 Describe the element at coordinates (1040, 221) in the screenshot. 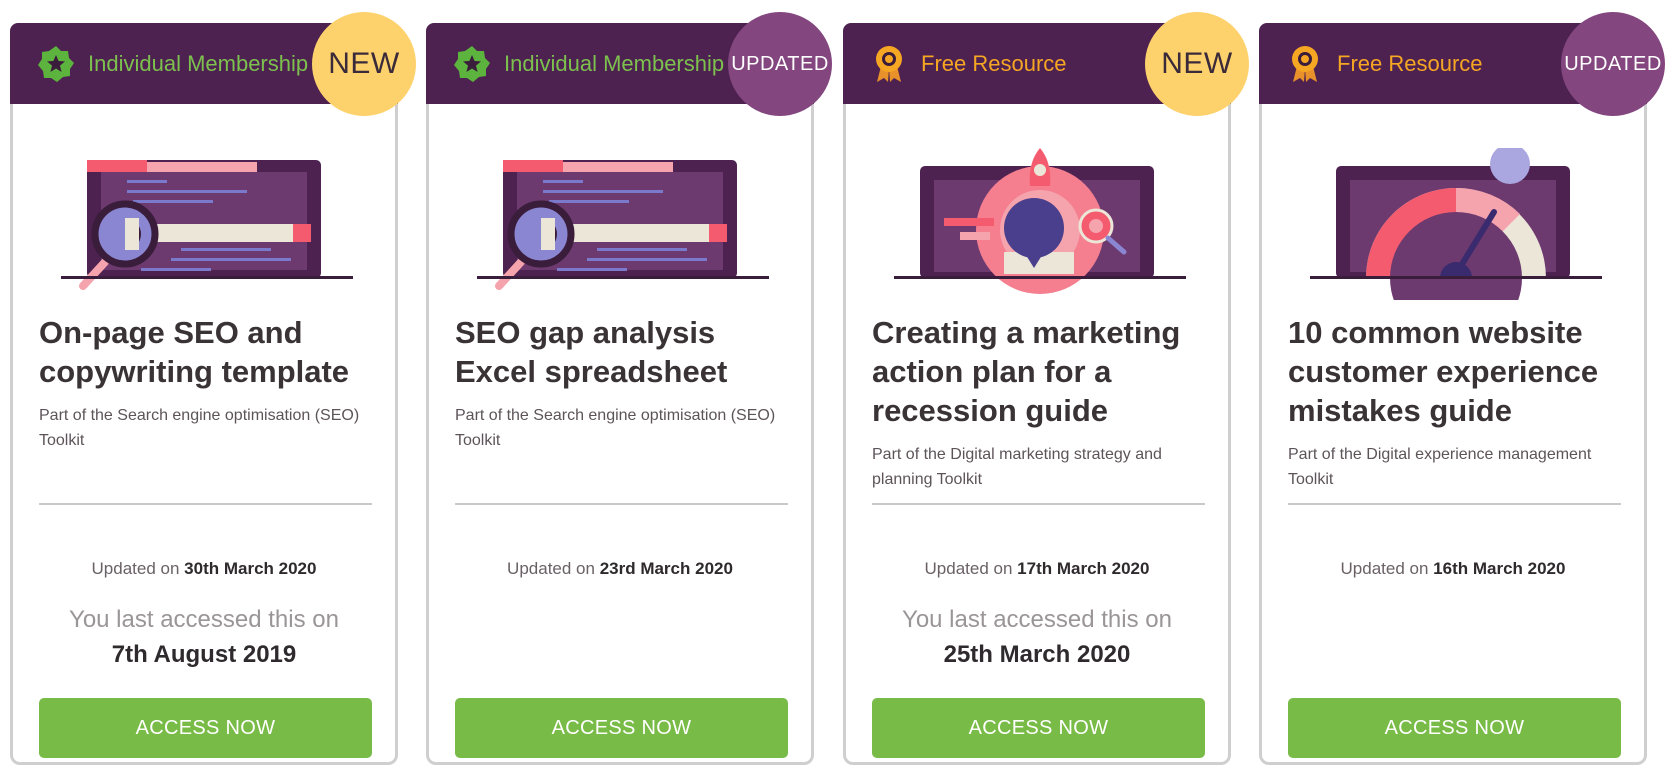

I see `rocket-strategy-illustration` at that location.